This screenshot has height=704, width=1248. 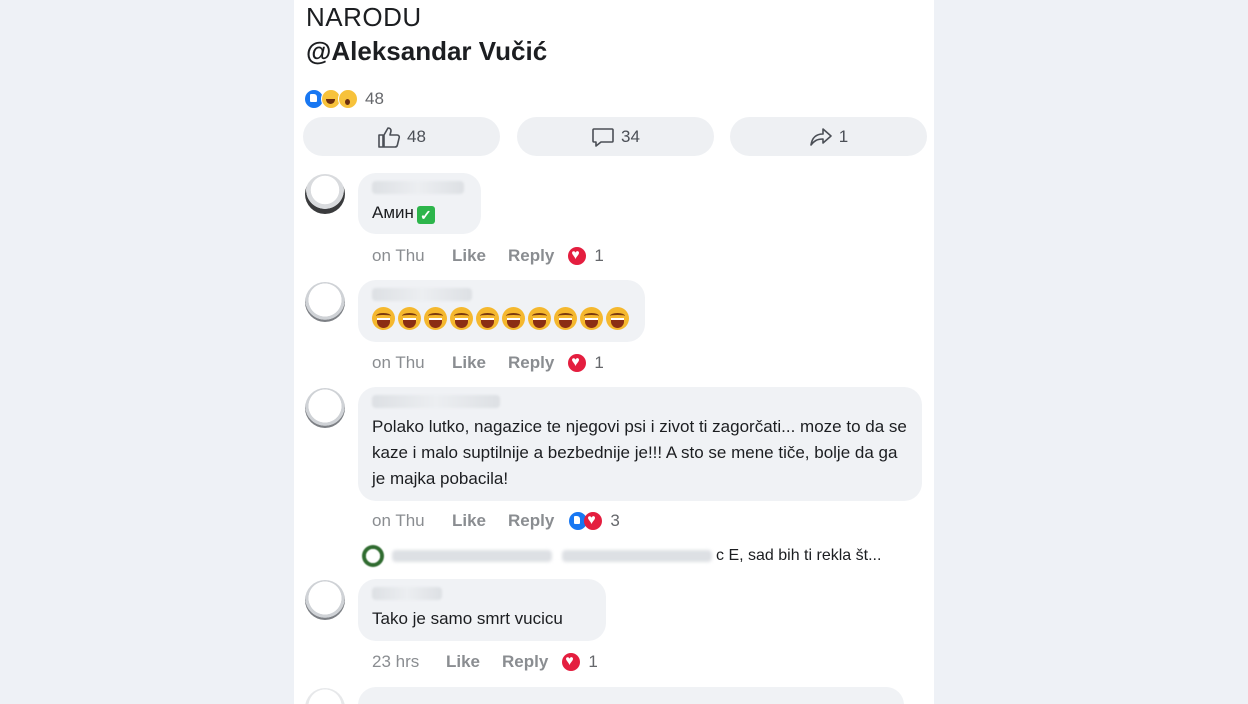 What do you see at coordinates (426, 51) in the screenshot?
I see `post-text-mention: @Aleksandar Vučić` at bounding box center [426, 51].